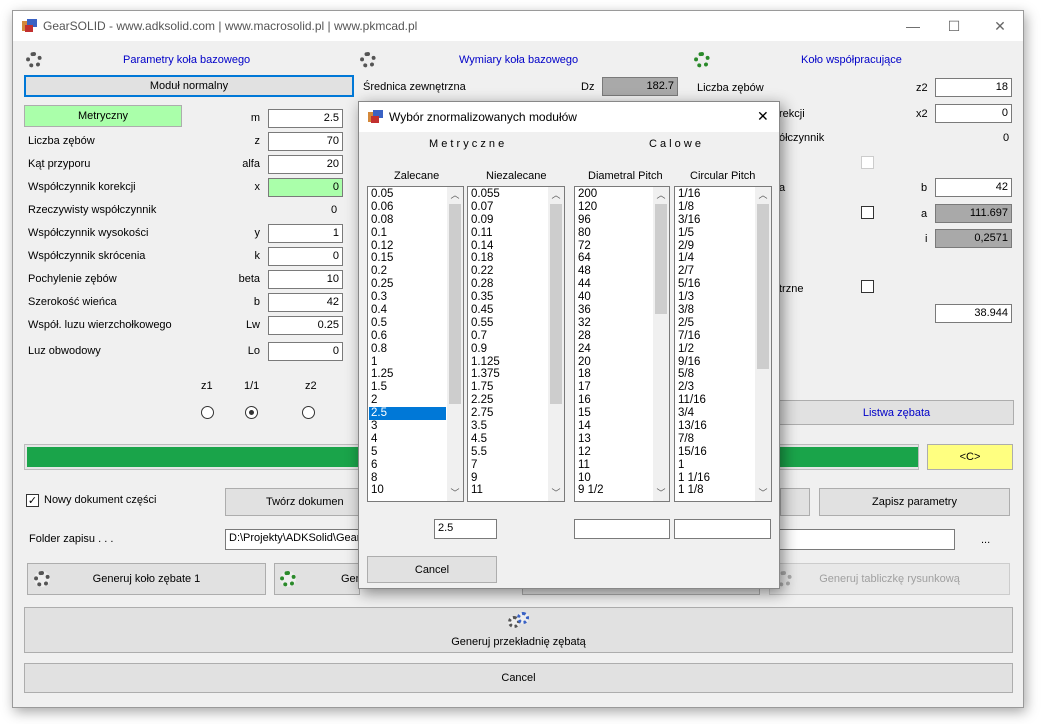  What do you see at coordinates (146, 579) in the screenshot?
I see `generate-gear-1-button: Generuj koło zębate 1` at bounding box center [146, 579].